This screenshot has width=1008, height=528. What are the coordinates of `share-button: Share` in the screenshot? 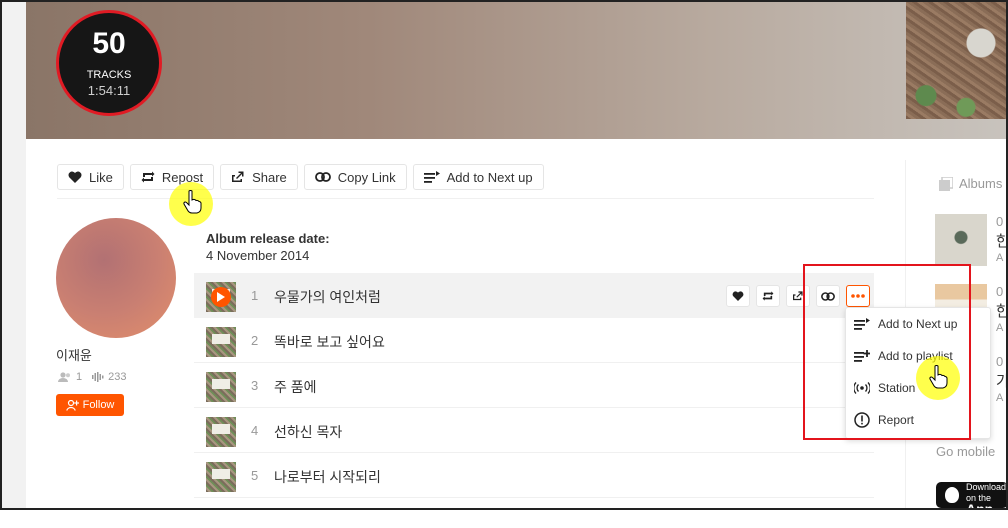 It's located at (259, 177).